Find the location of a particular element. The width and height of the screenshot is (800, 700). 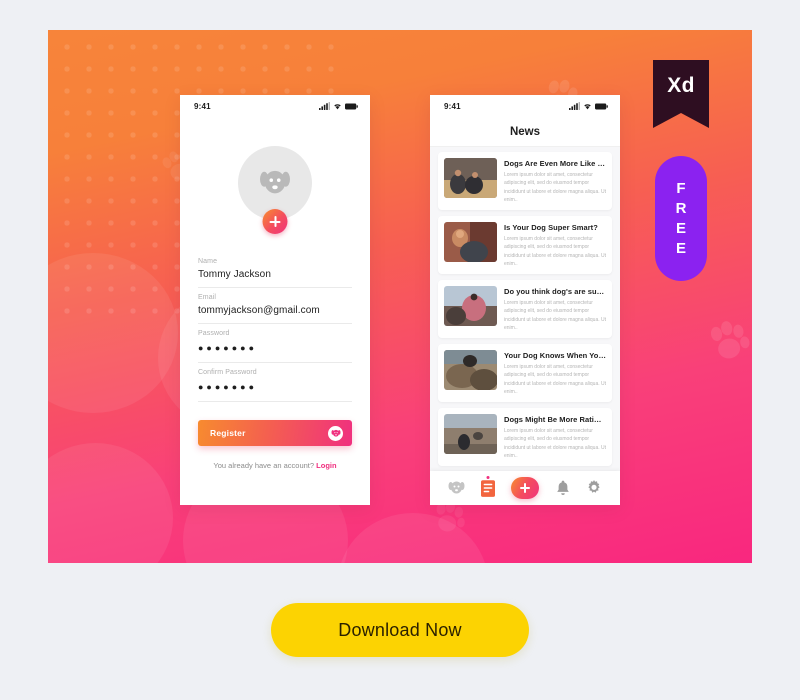

nav-item-feed is located at coordinates (488, 486).